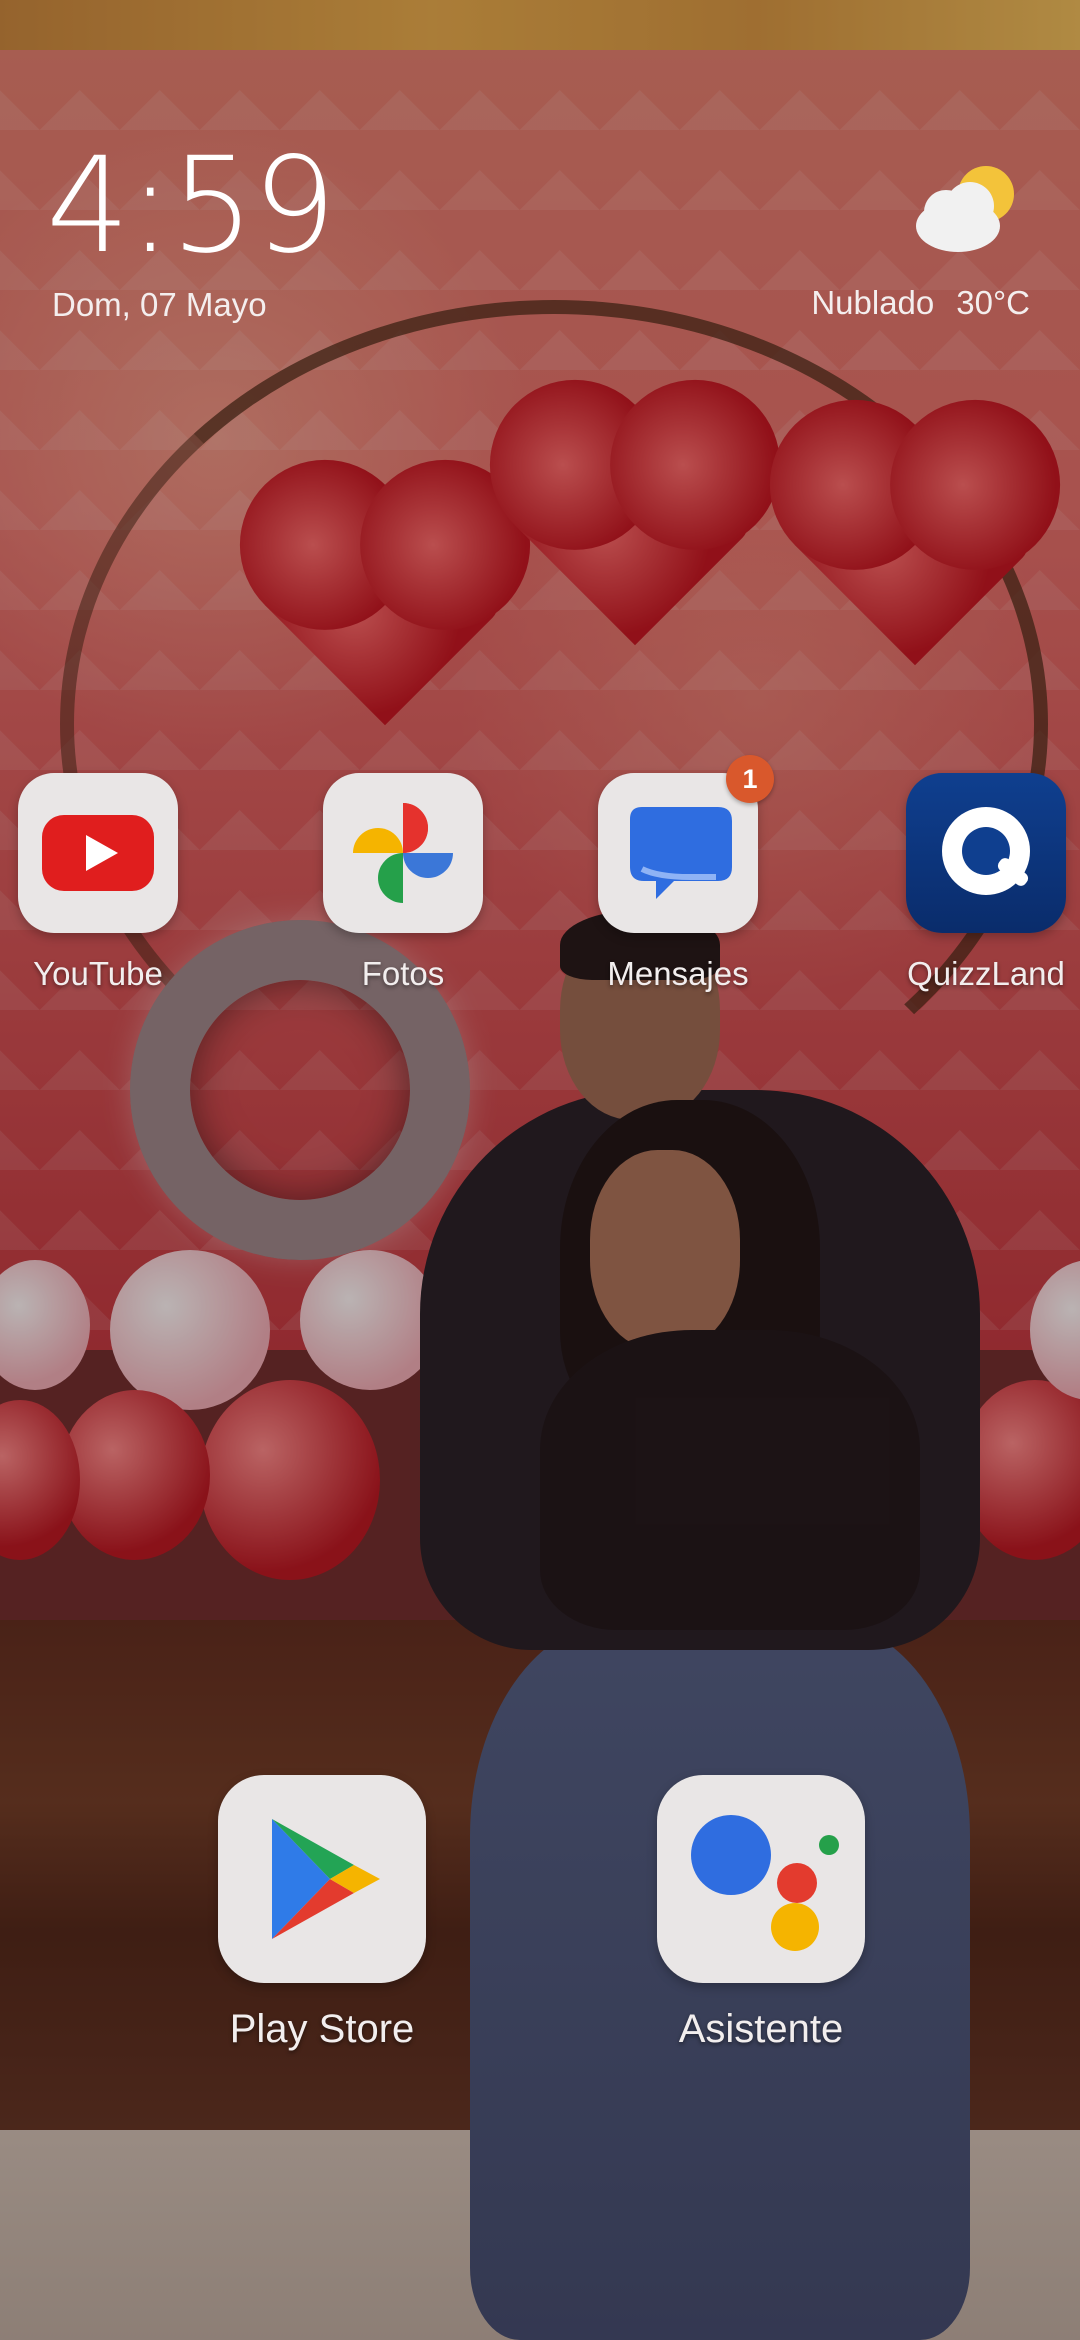 This screenshot has width=1080, height=2340. Describe the element at coordinates (761, 1879) in the screenshot. I see `assistant-icon` at that location.